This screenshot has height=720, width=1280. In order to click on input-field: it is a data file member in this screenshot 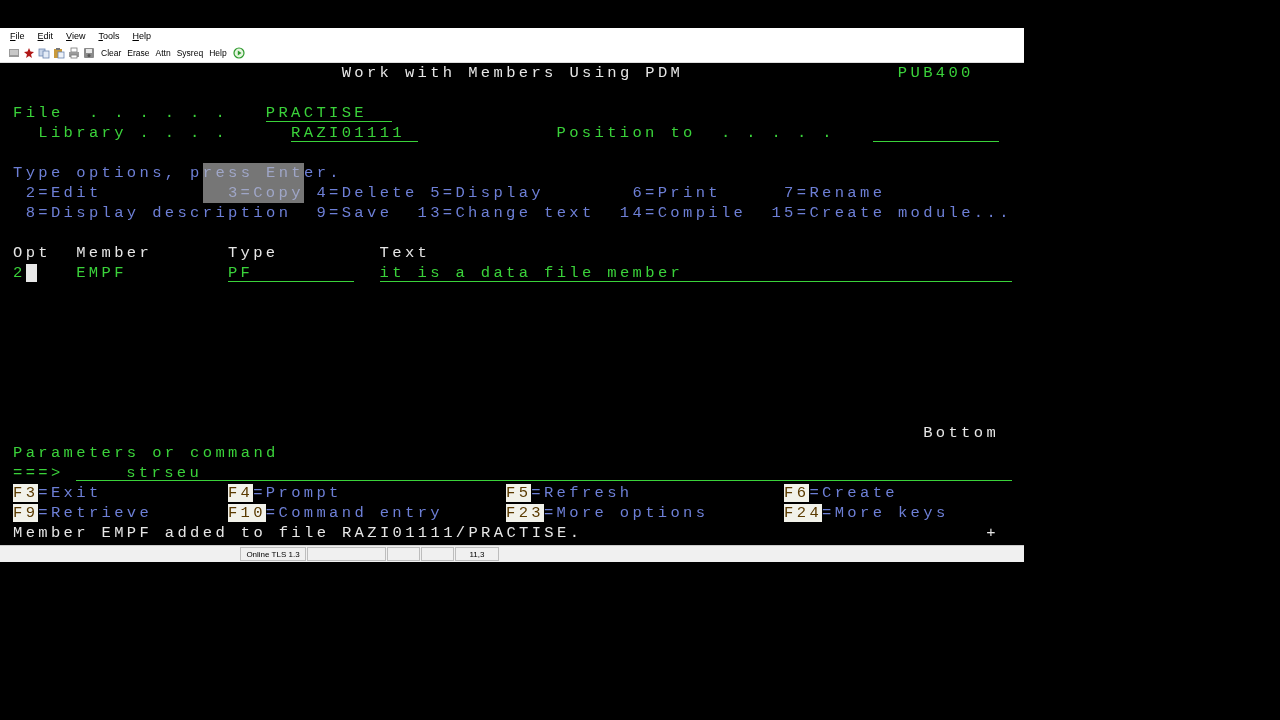, I will do `click(695, 272)`.